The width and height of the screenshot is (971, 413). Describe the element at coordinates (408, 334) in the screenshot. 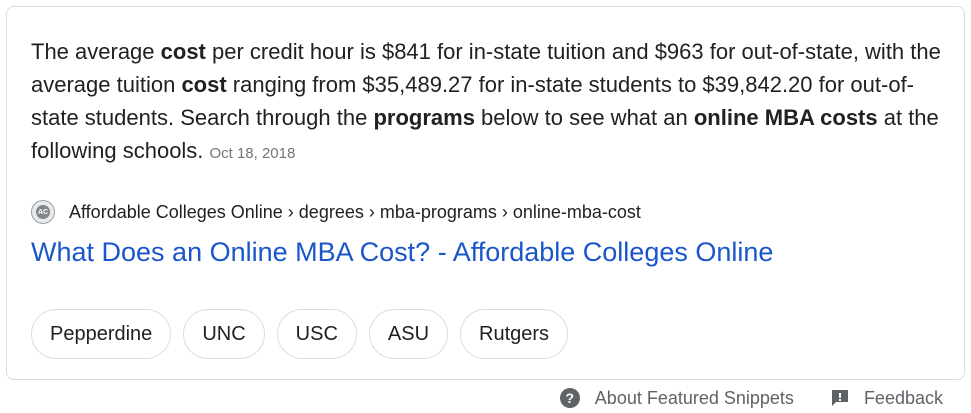

I see `chip-asu: ASU` at that location.